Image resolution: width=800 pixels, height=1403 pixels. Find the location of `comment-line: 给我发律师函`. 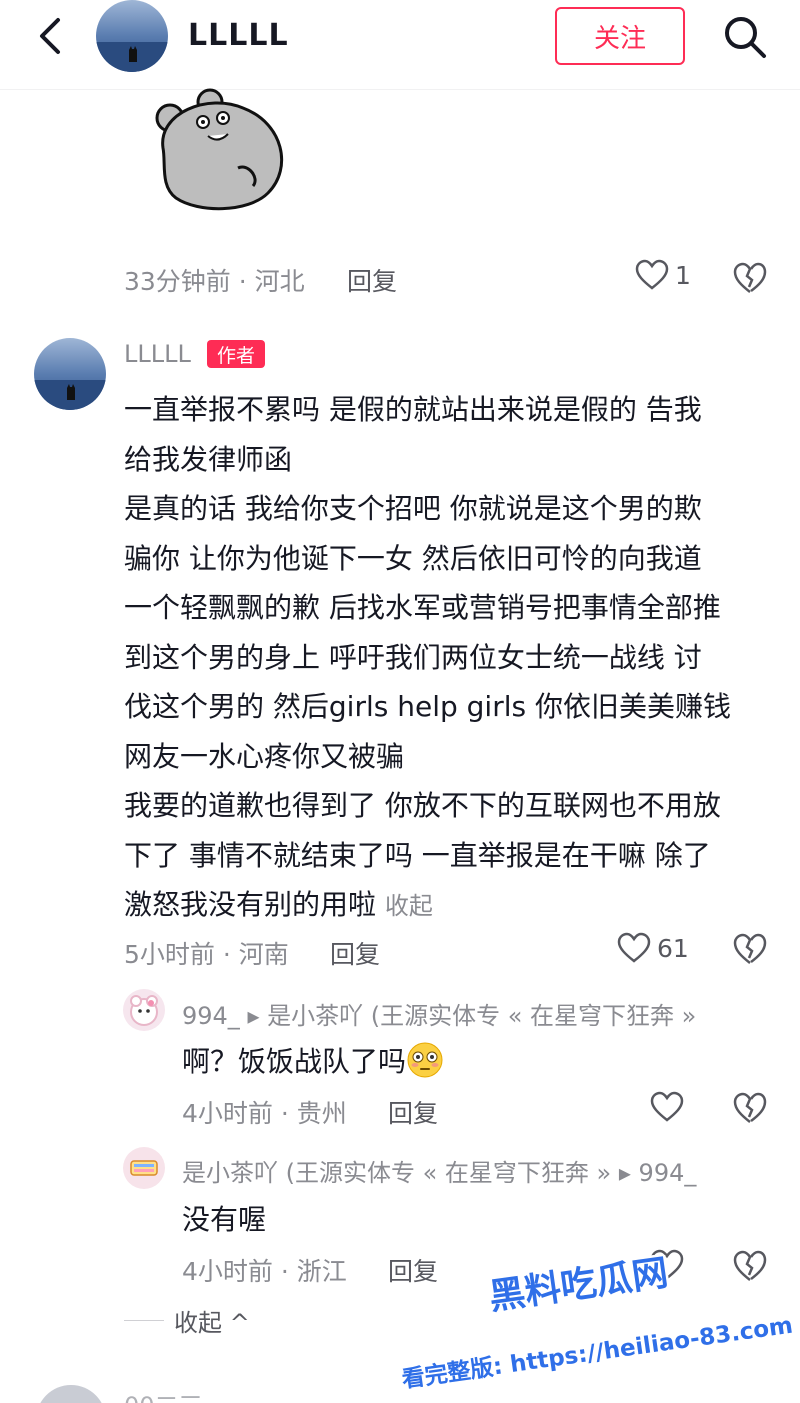

comment-line: 给我发律师函 is located at coordinates (208, 459).